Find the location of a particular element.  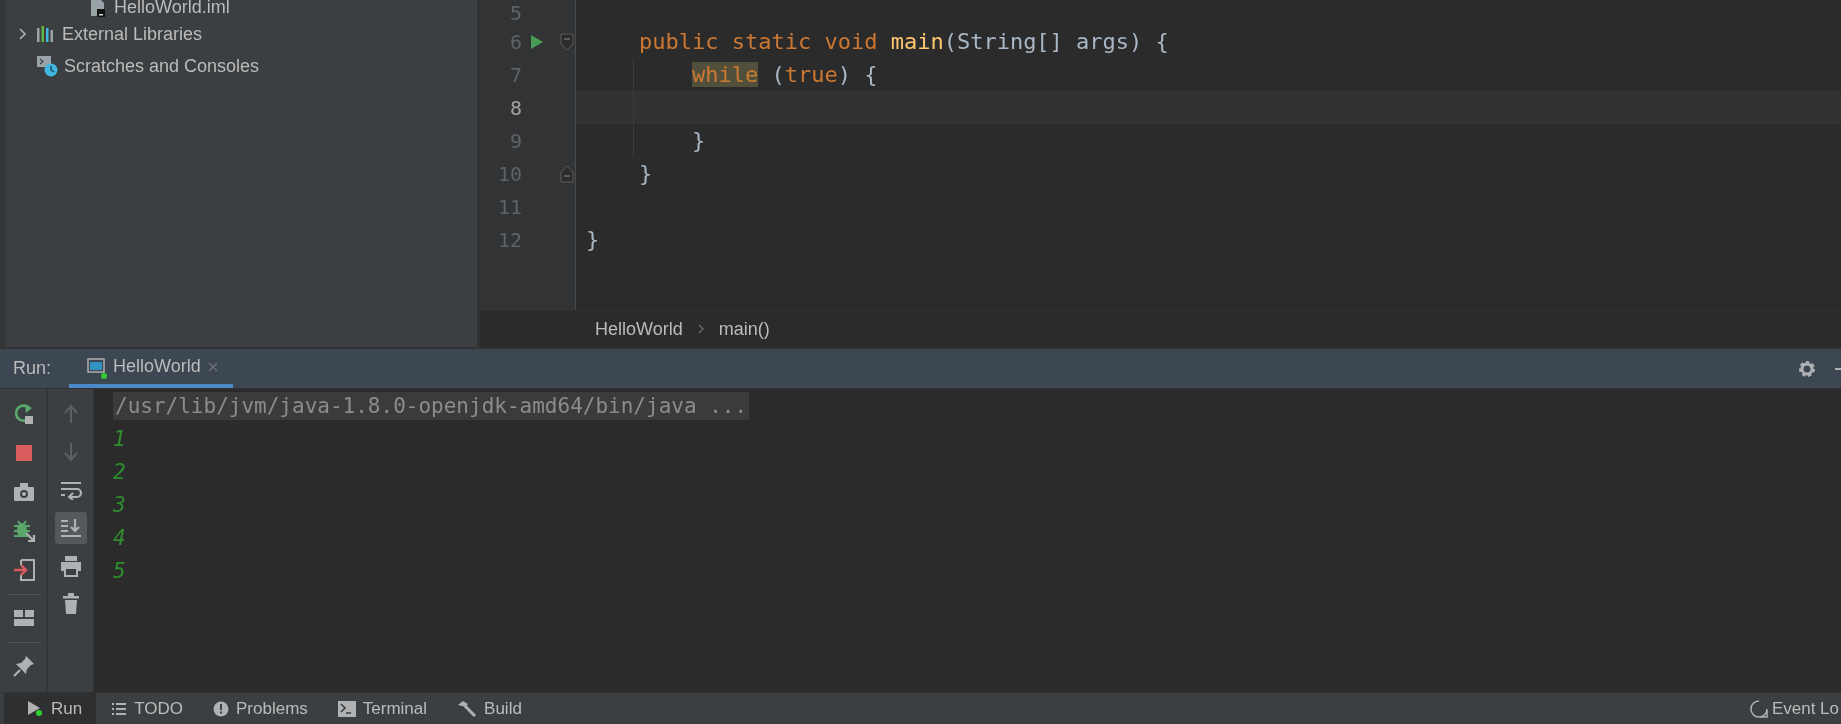

tree-item-label: Scratches and Consoles is located at coordinates (162, 66).